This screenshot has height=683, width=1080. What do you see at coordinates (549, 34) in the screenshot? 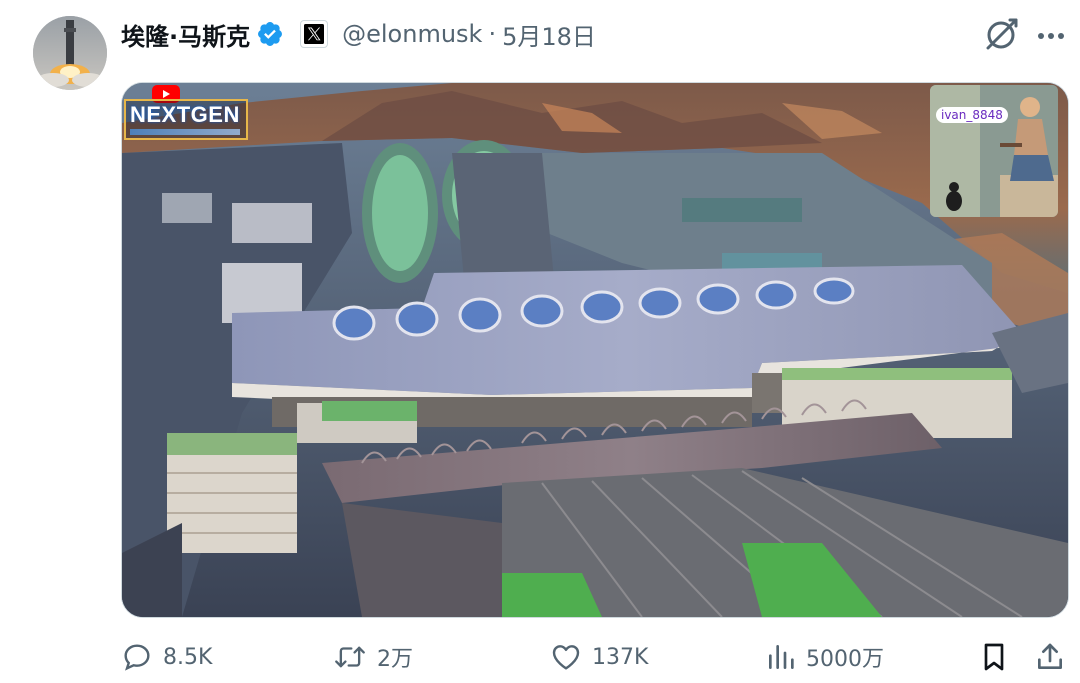
I see `post-date: 5月18日` at bounding box center [549, 34].